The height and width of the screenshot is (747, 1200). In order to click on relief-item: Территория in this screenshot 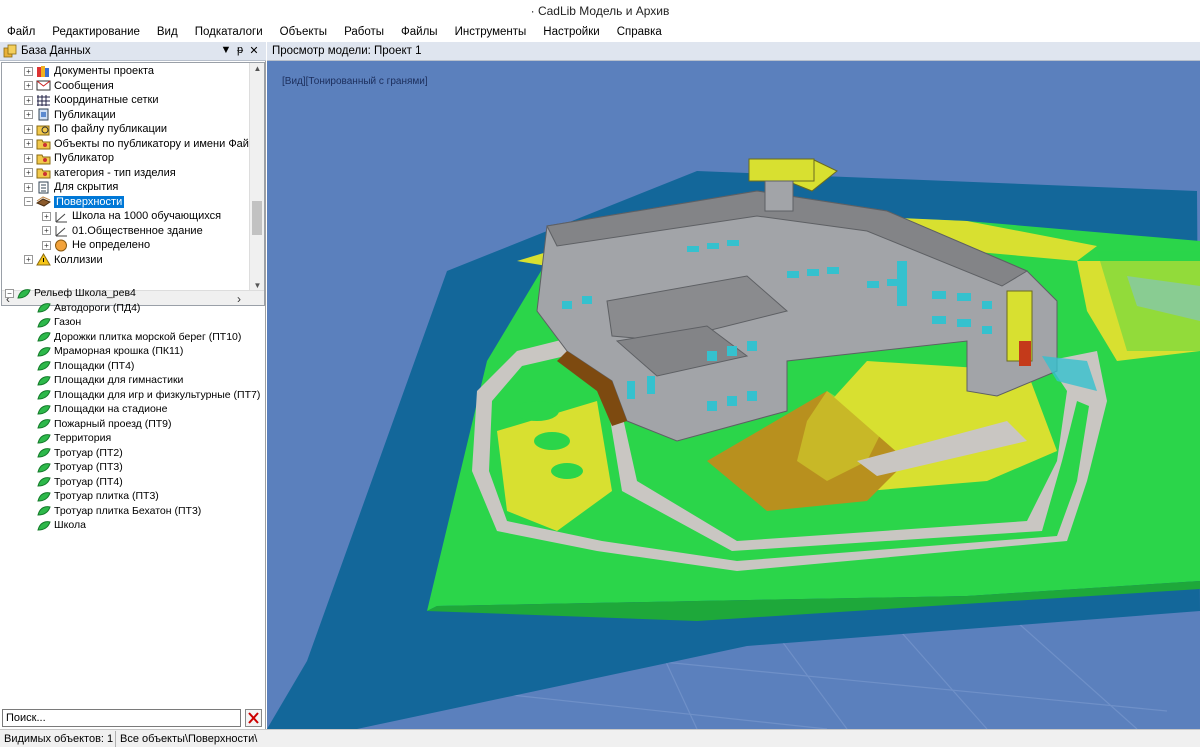, I will do `click(74, 438)`.